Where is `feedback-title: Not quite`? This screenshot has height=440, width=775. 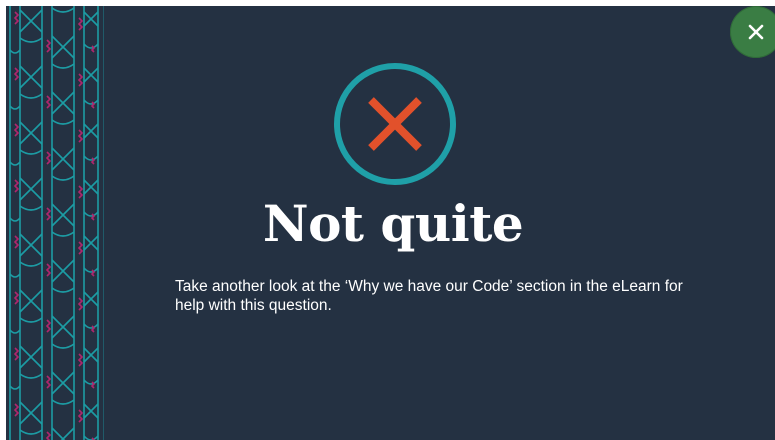
feedback-title: Not quite is located at coordinates (393, 223).